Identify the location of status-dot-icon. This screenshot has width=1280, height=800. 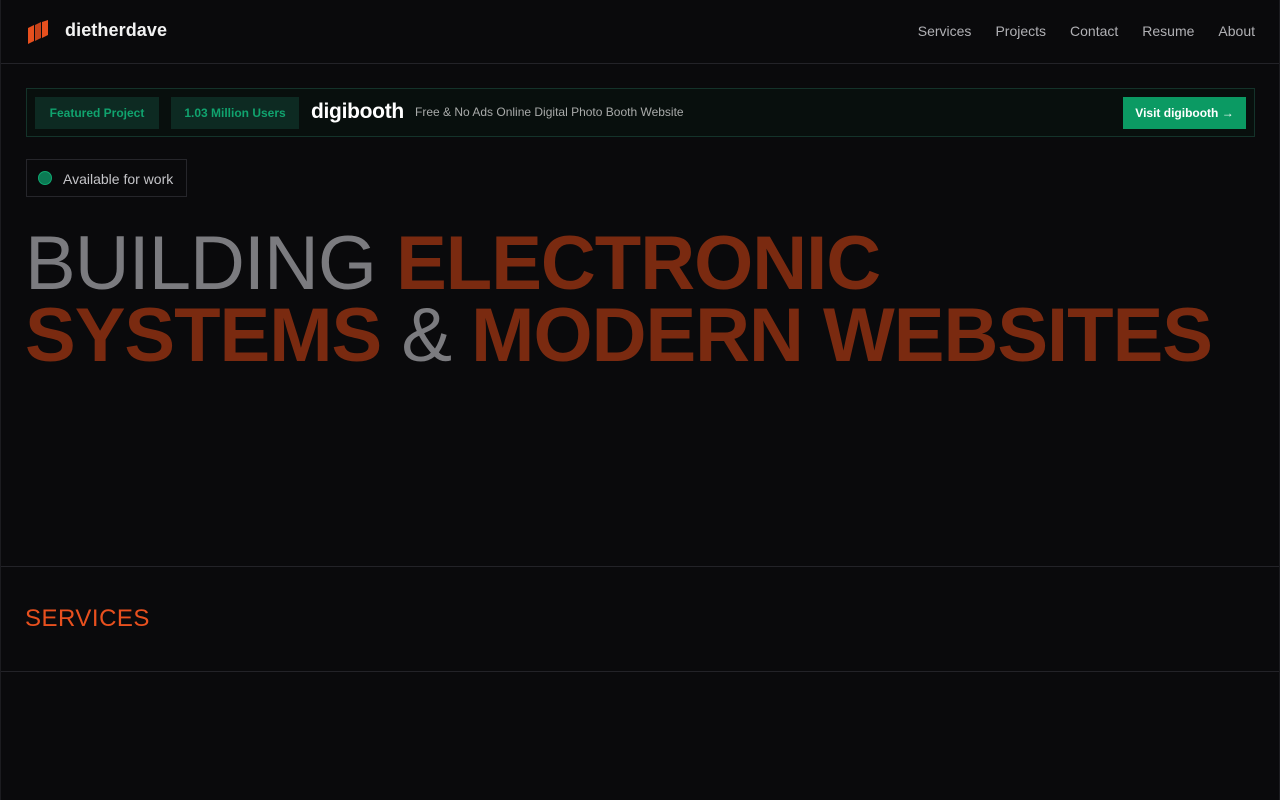
(45, 178).